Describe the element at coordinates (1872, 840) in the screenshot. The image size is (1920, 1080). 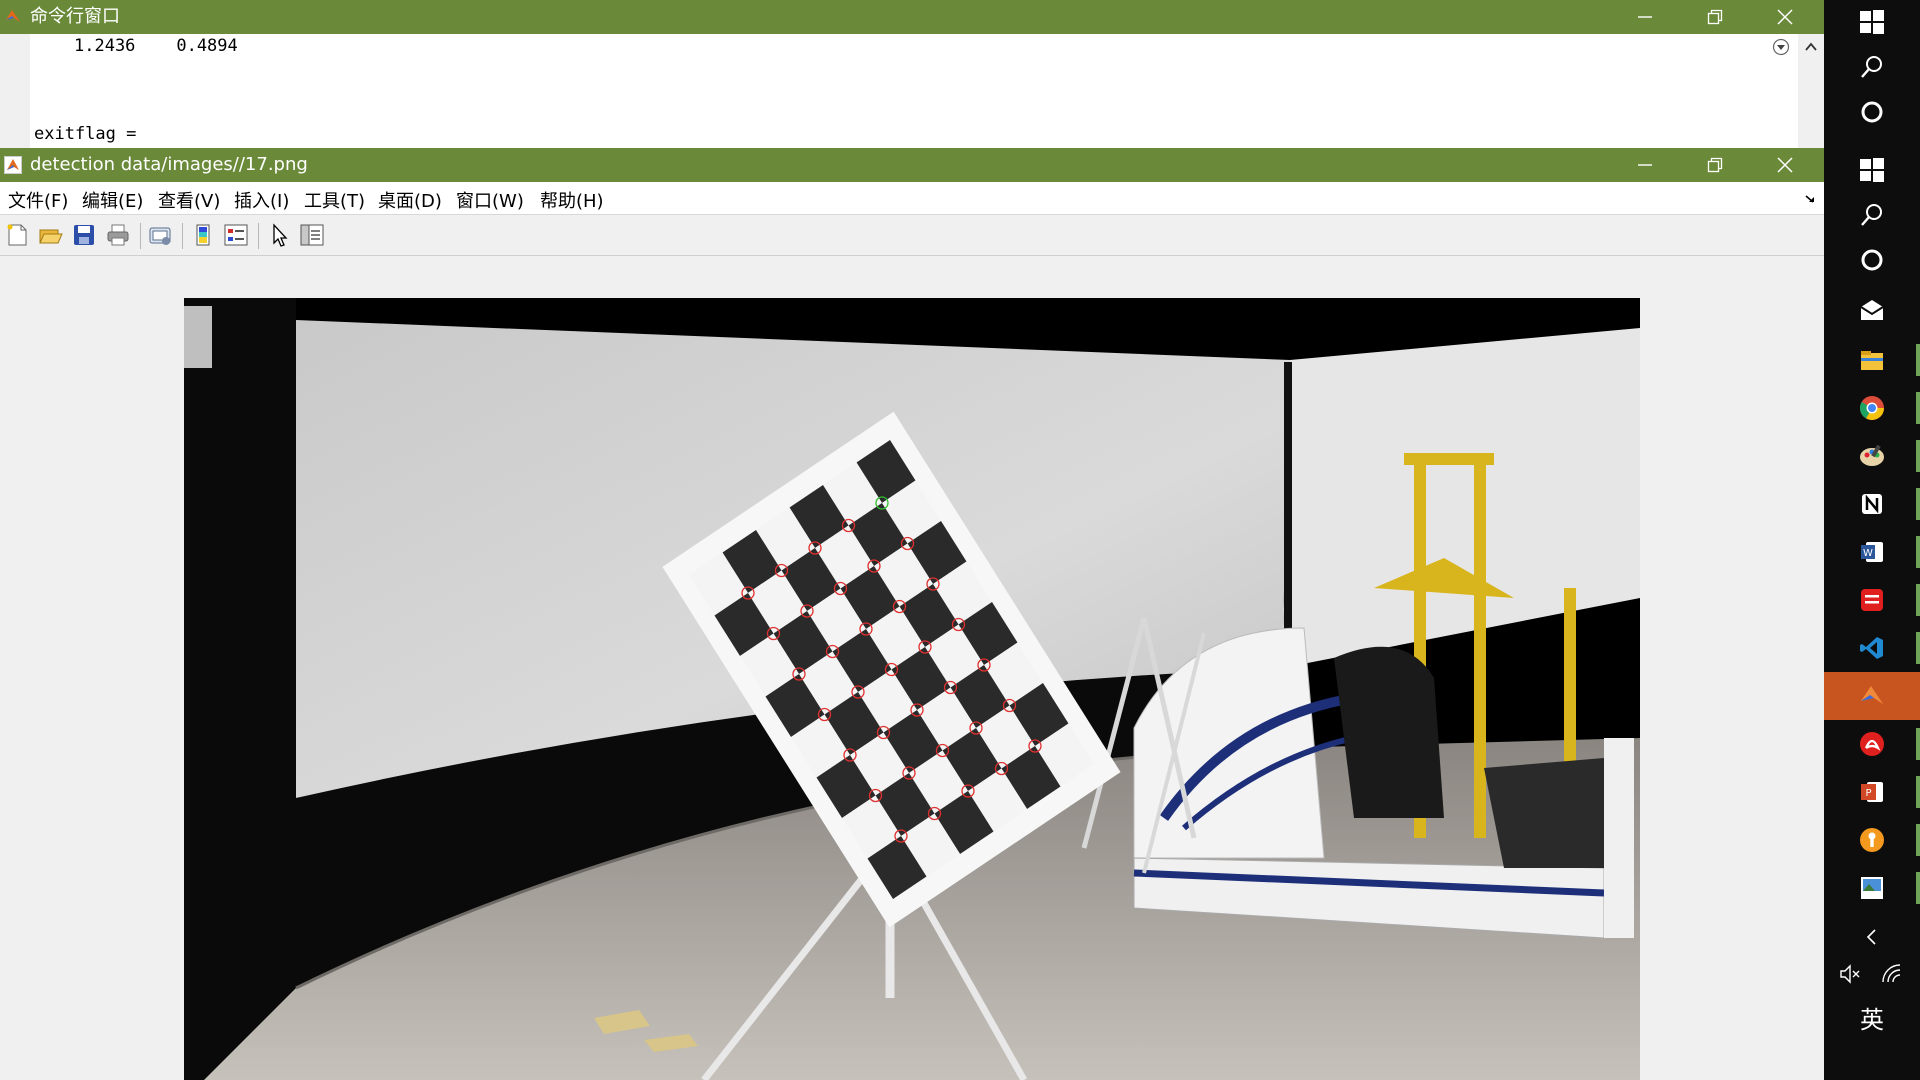
I see `password-manager-icon` at that location.